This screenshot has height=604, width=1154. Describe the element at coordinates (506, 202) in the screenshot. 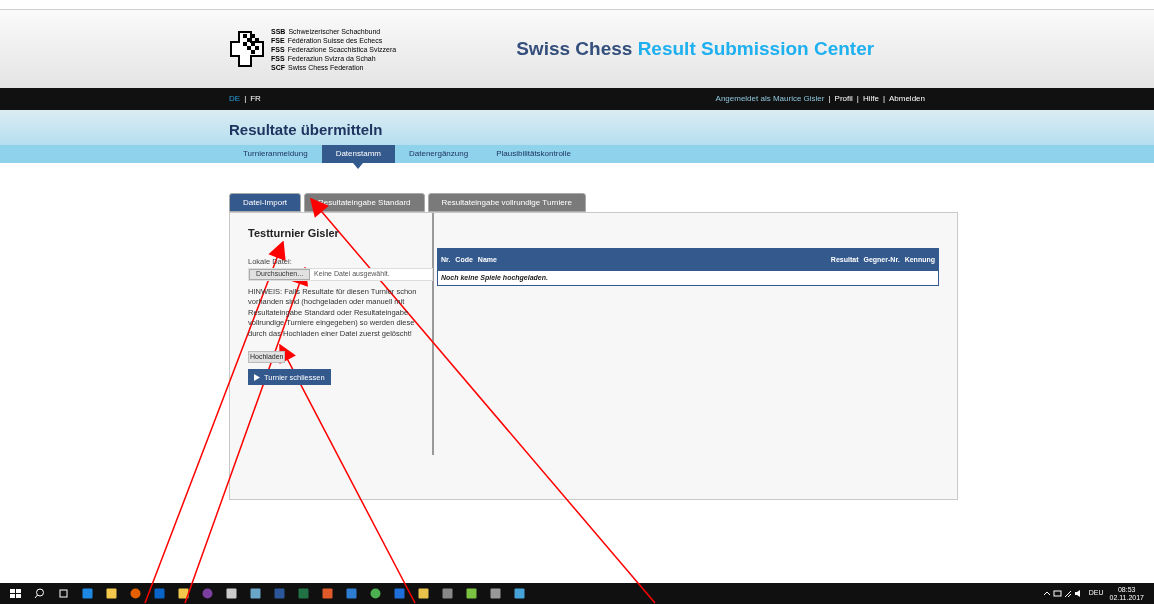

I see `tab: Resultateingabe vollrundige Turniere` at that location.